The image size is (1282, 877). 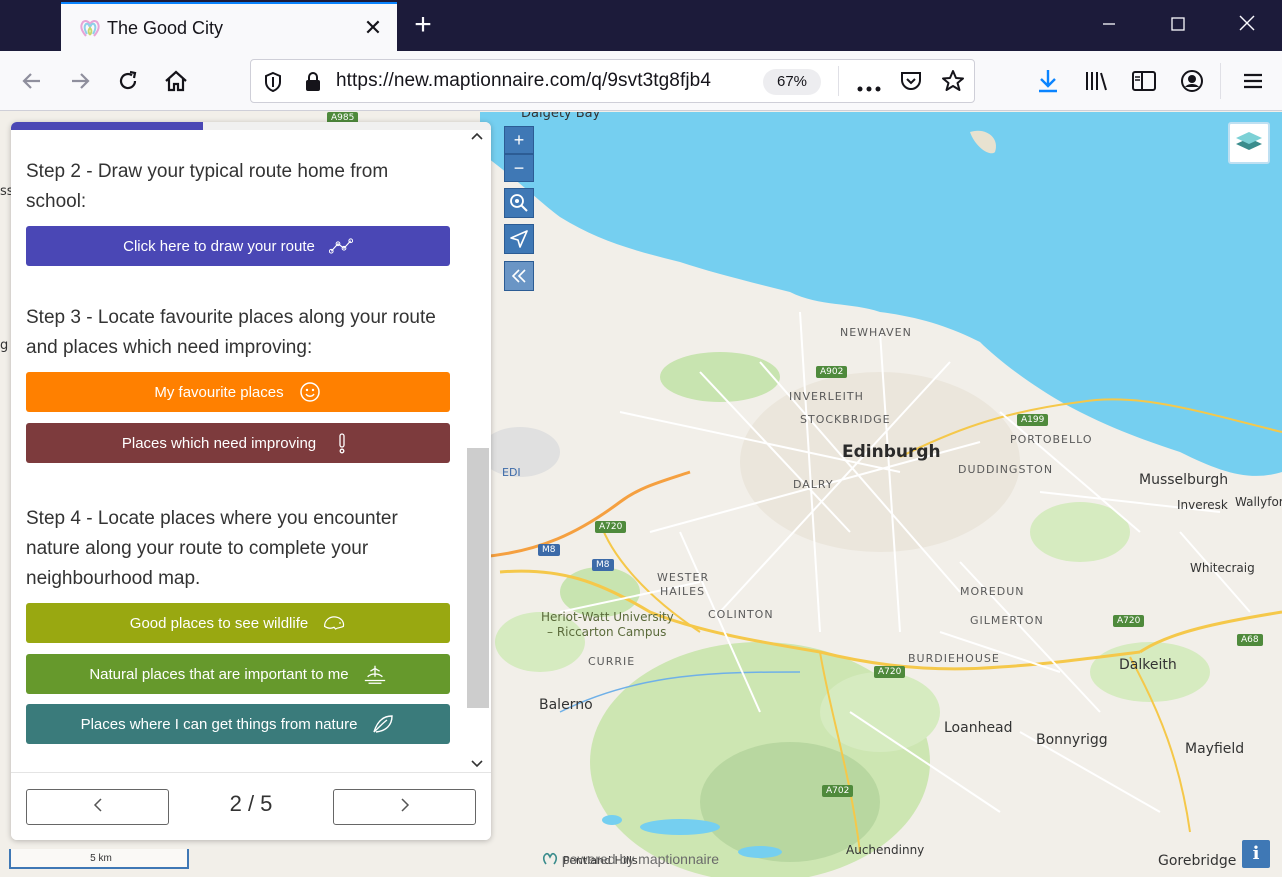 I want to click on pocket-icon, so click(x=911, y=83).